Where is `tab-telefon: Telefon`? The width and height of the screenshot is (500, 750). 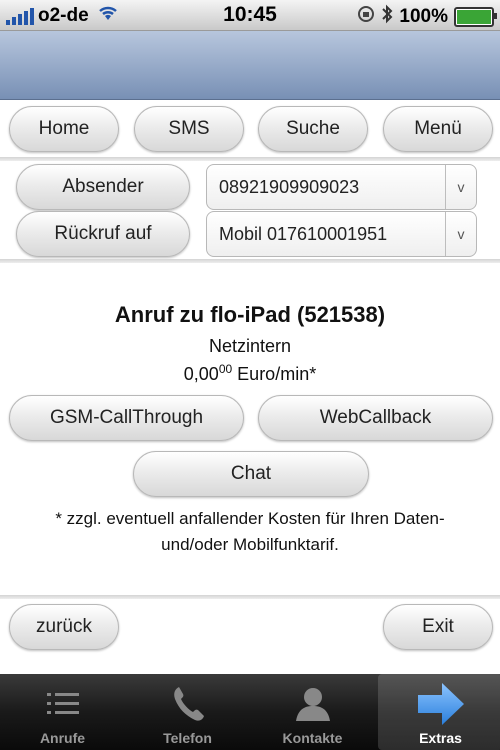
tab-telefon: Telefon is located at coordinates (187, 712).